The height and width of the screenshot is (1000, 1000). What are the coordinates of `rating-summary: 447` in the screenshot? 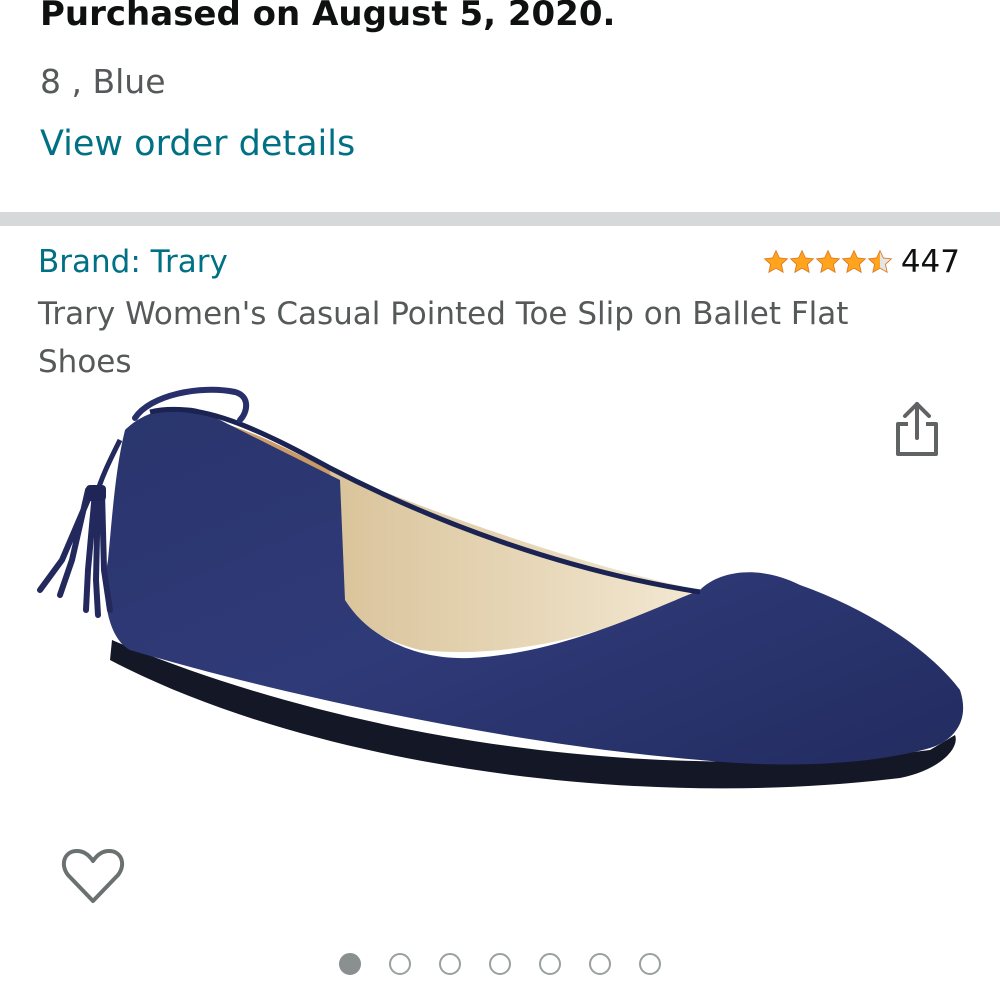 It's located at (861, 262).